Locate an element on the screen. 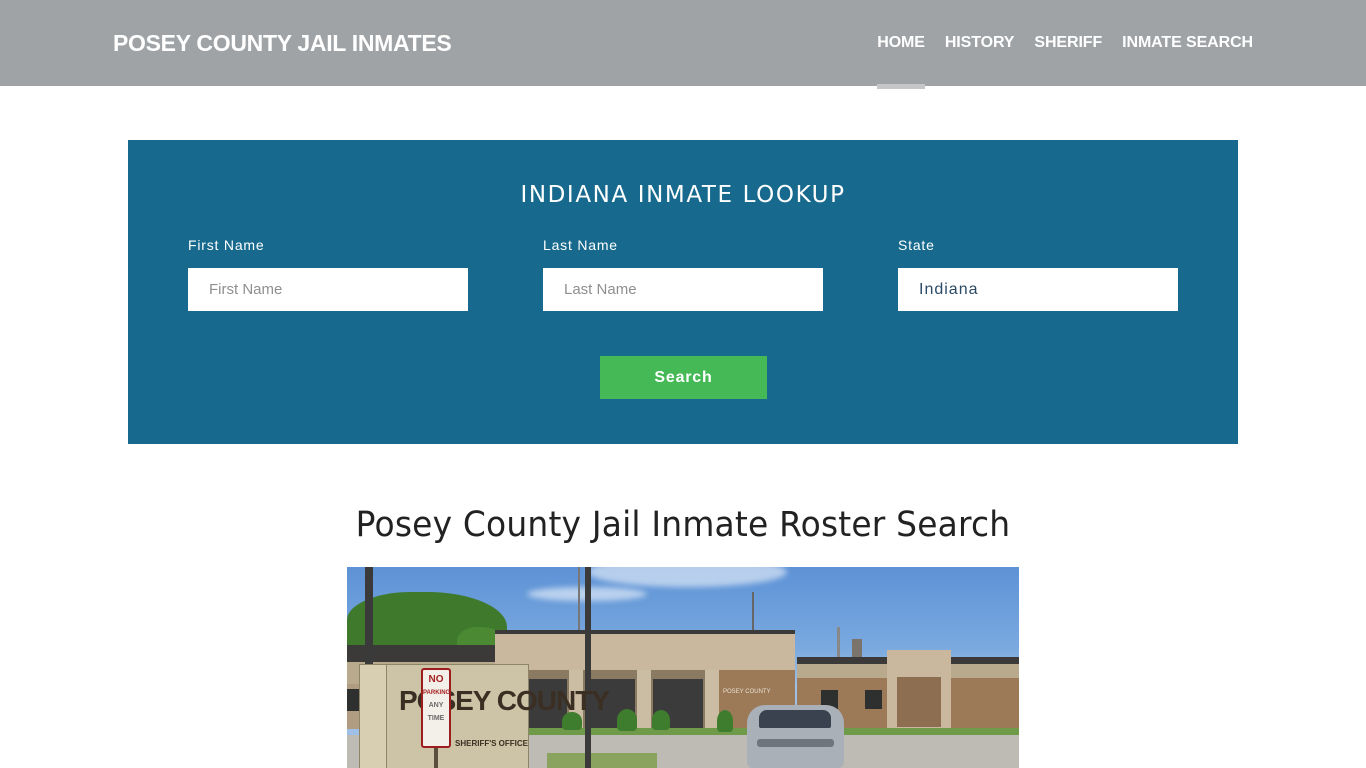 This screenshot has height=768, width=1366. brick-panel is located at coordinates (919, 702).